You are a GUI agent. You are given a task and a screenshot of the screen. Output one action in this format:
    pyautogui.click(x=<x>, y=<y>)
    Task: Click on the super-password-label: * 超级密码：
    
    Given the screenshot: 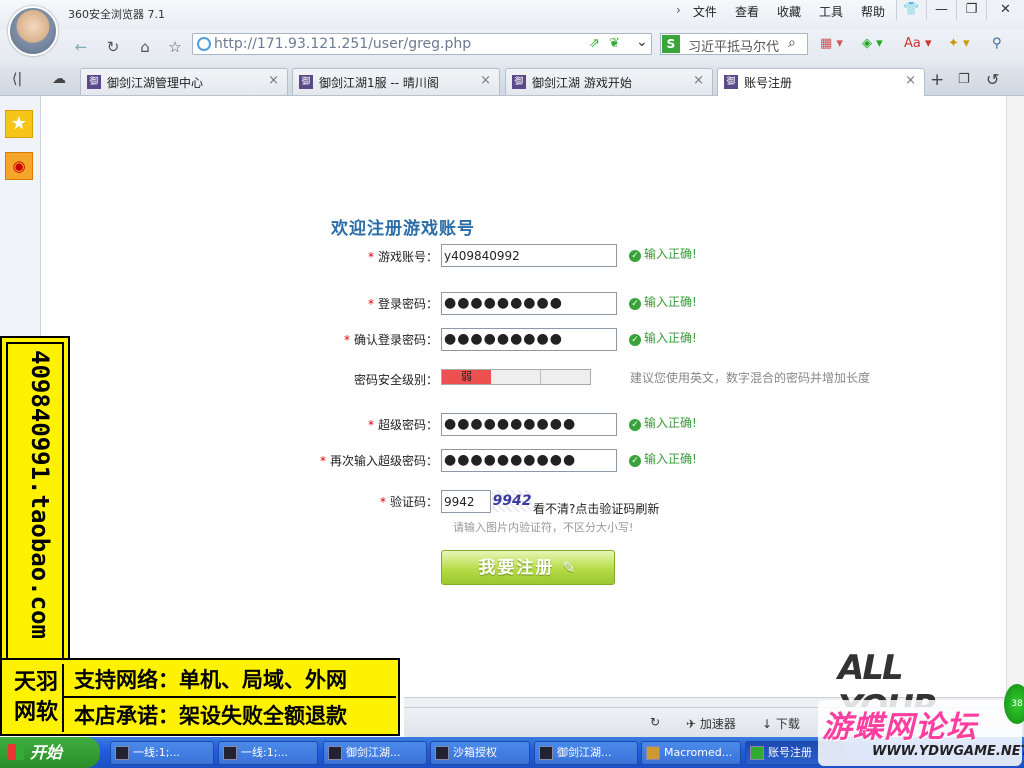 What is the action you would take?
    pyautogui.click(x=402, y=425)
    